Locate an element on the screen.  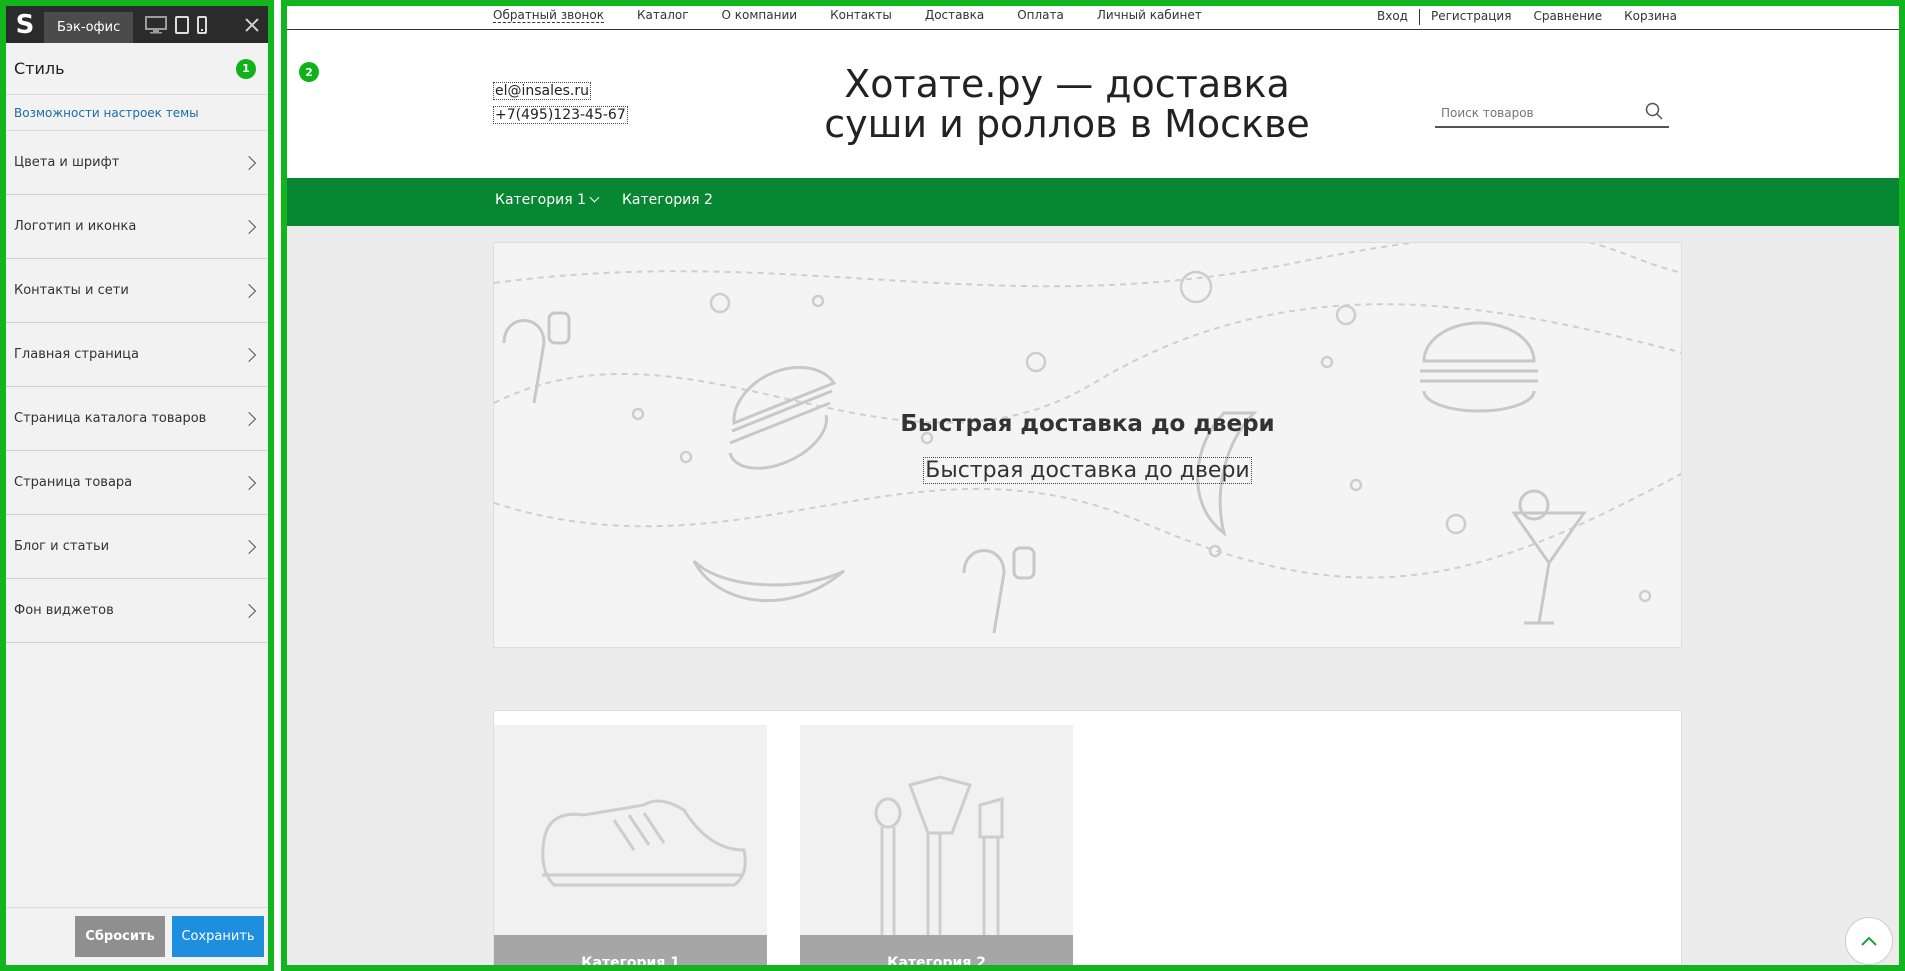
cart-link: Корзина is located at coordinates (1650, 17).